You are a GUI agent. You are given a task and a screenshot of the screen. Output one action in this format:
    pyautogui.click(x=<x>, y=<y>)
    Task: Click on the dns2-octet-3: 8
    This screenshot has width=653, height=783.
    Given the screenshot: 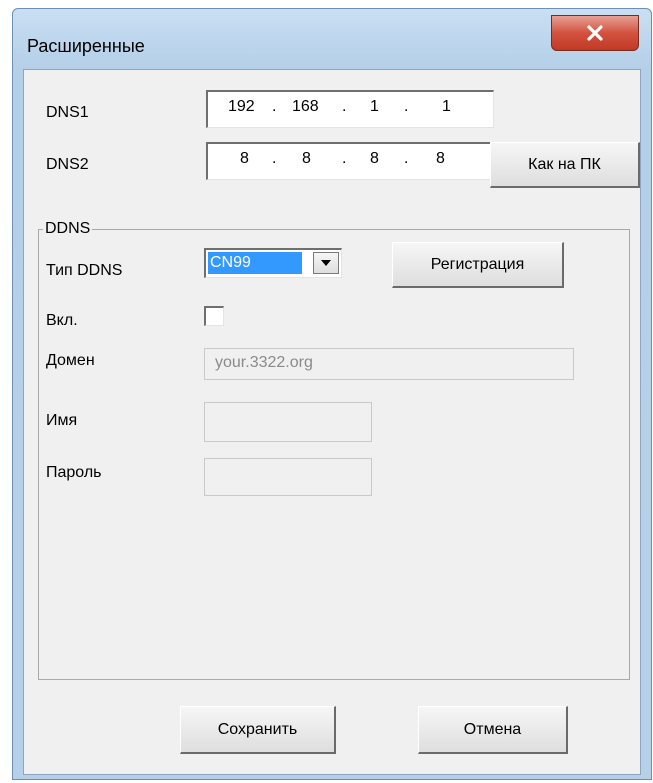 What is the action you would take?
    pyautogui.click(x=374, y=159)
    